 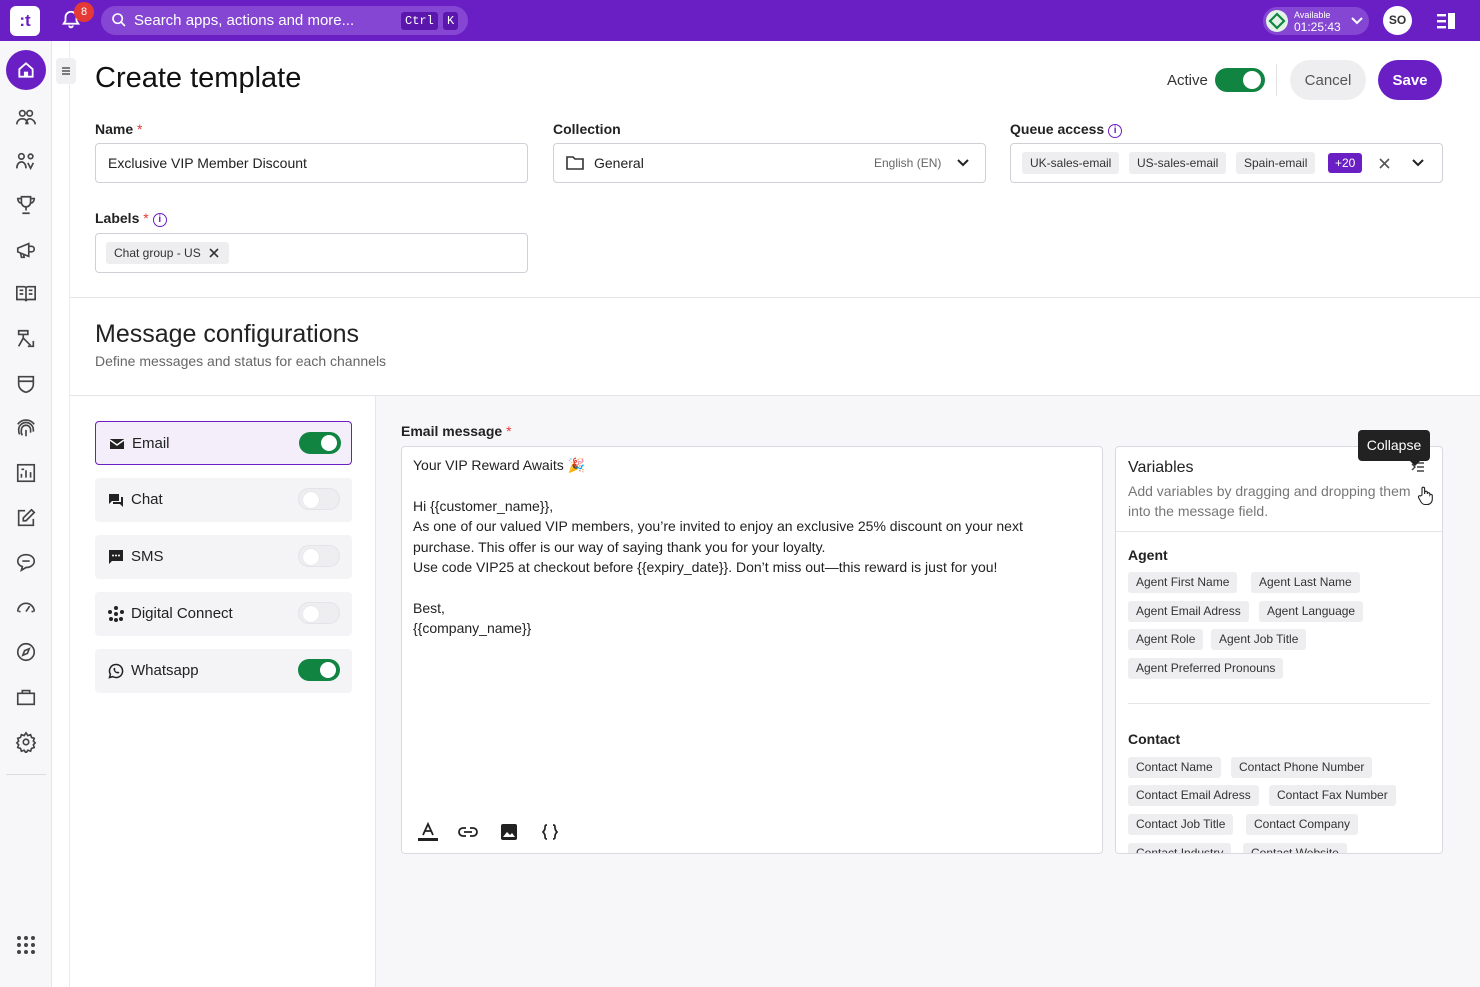 I want to click on link-icon, so click(x=468, y=832).